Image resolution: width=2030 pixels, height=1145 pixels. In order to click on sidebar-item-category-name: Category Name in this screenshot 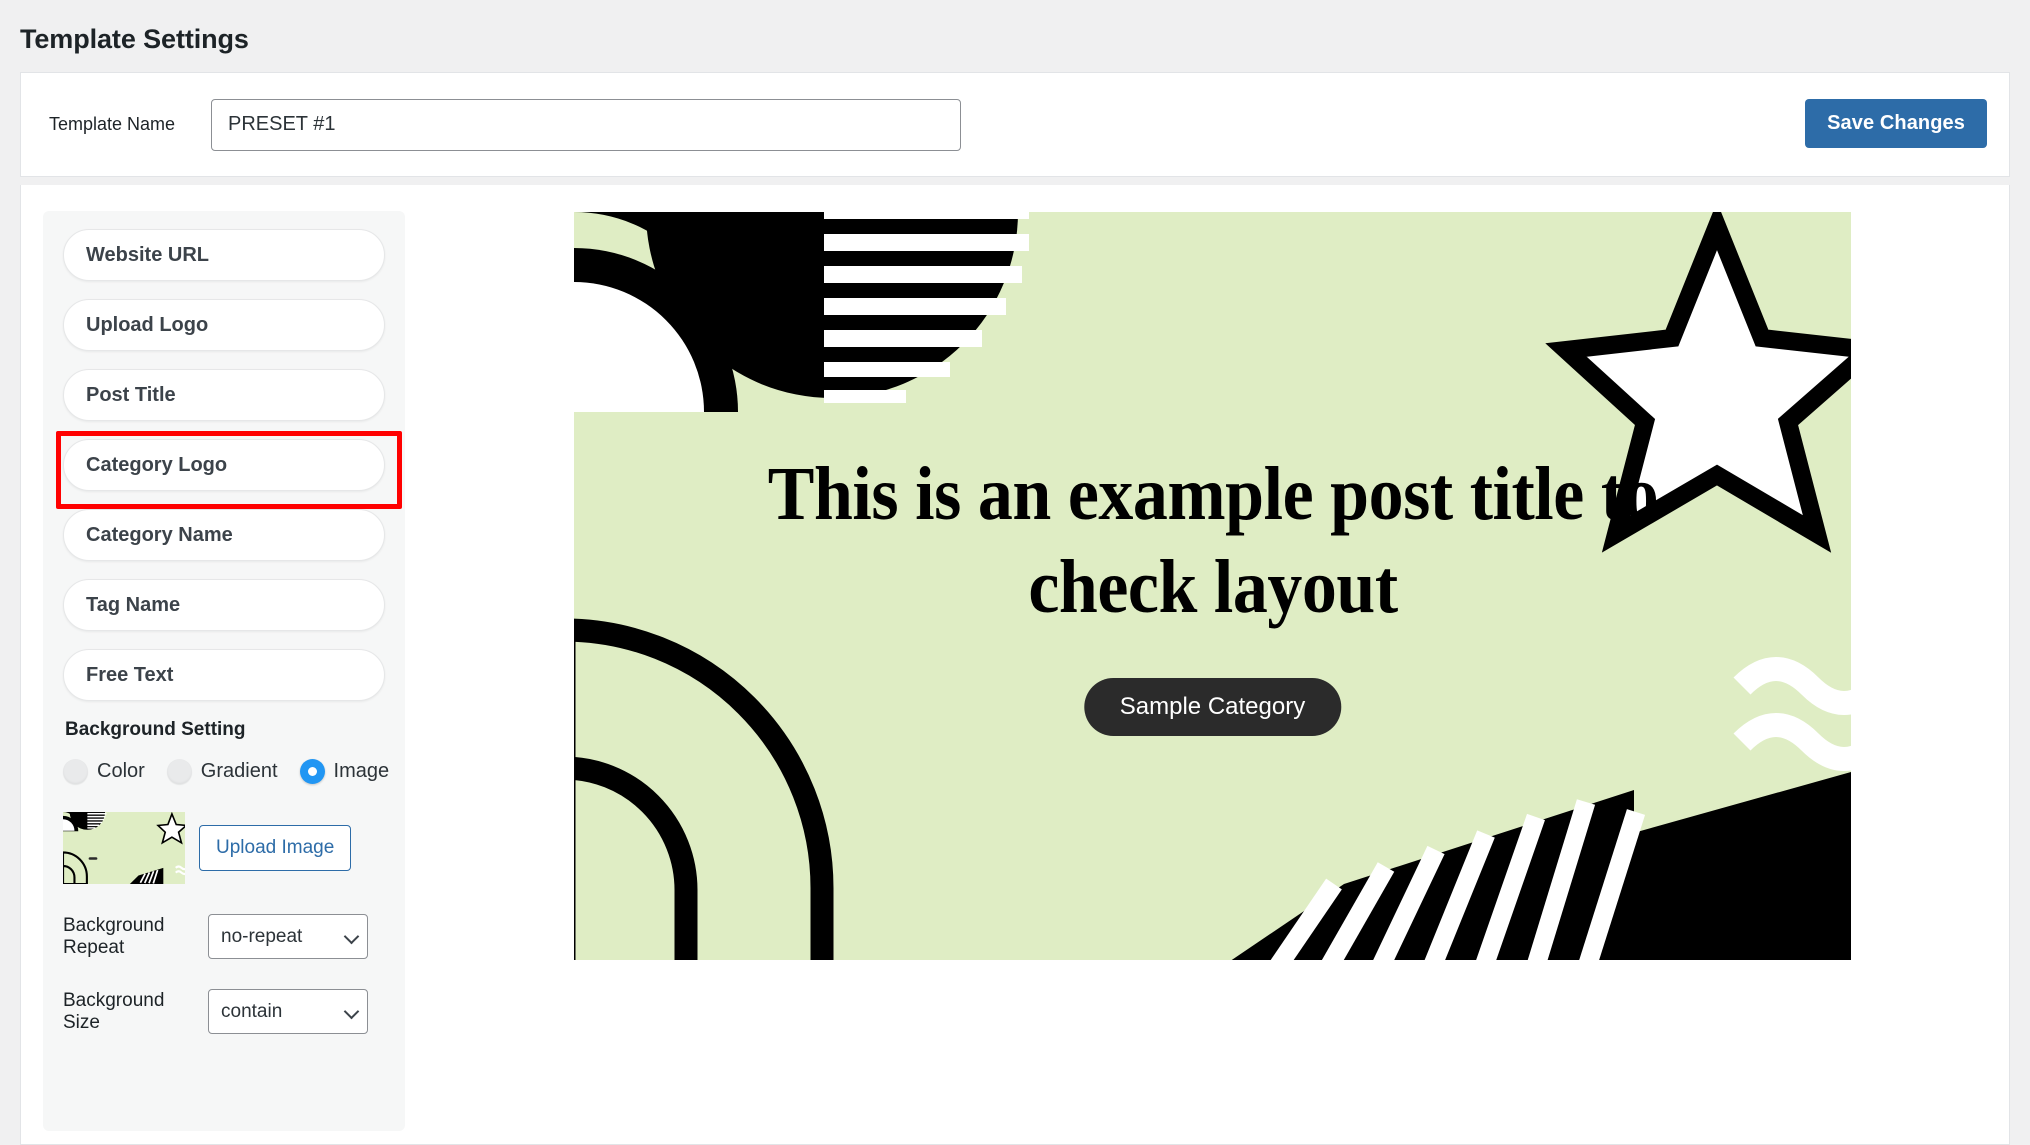, I will do `click(224, 535)`.